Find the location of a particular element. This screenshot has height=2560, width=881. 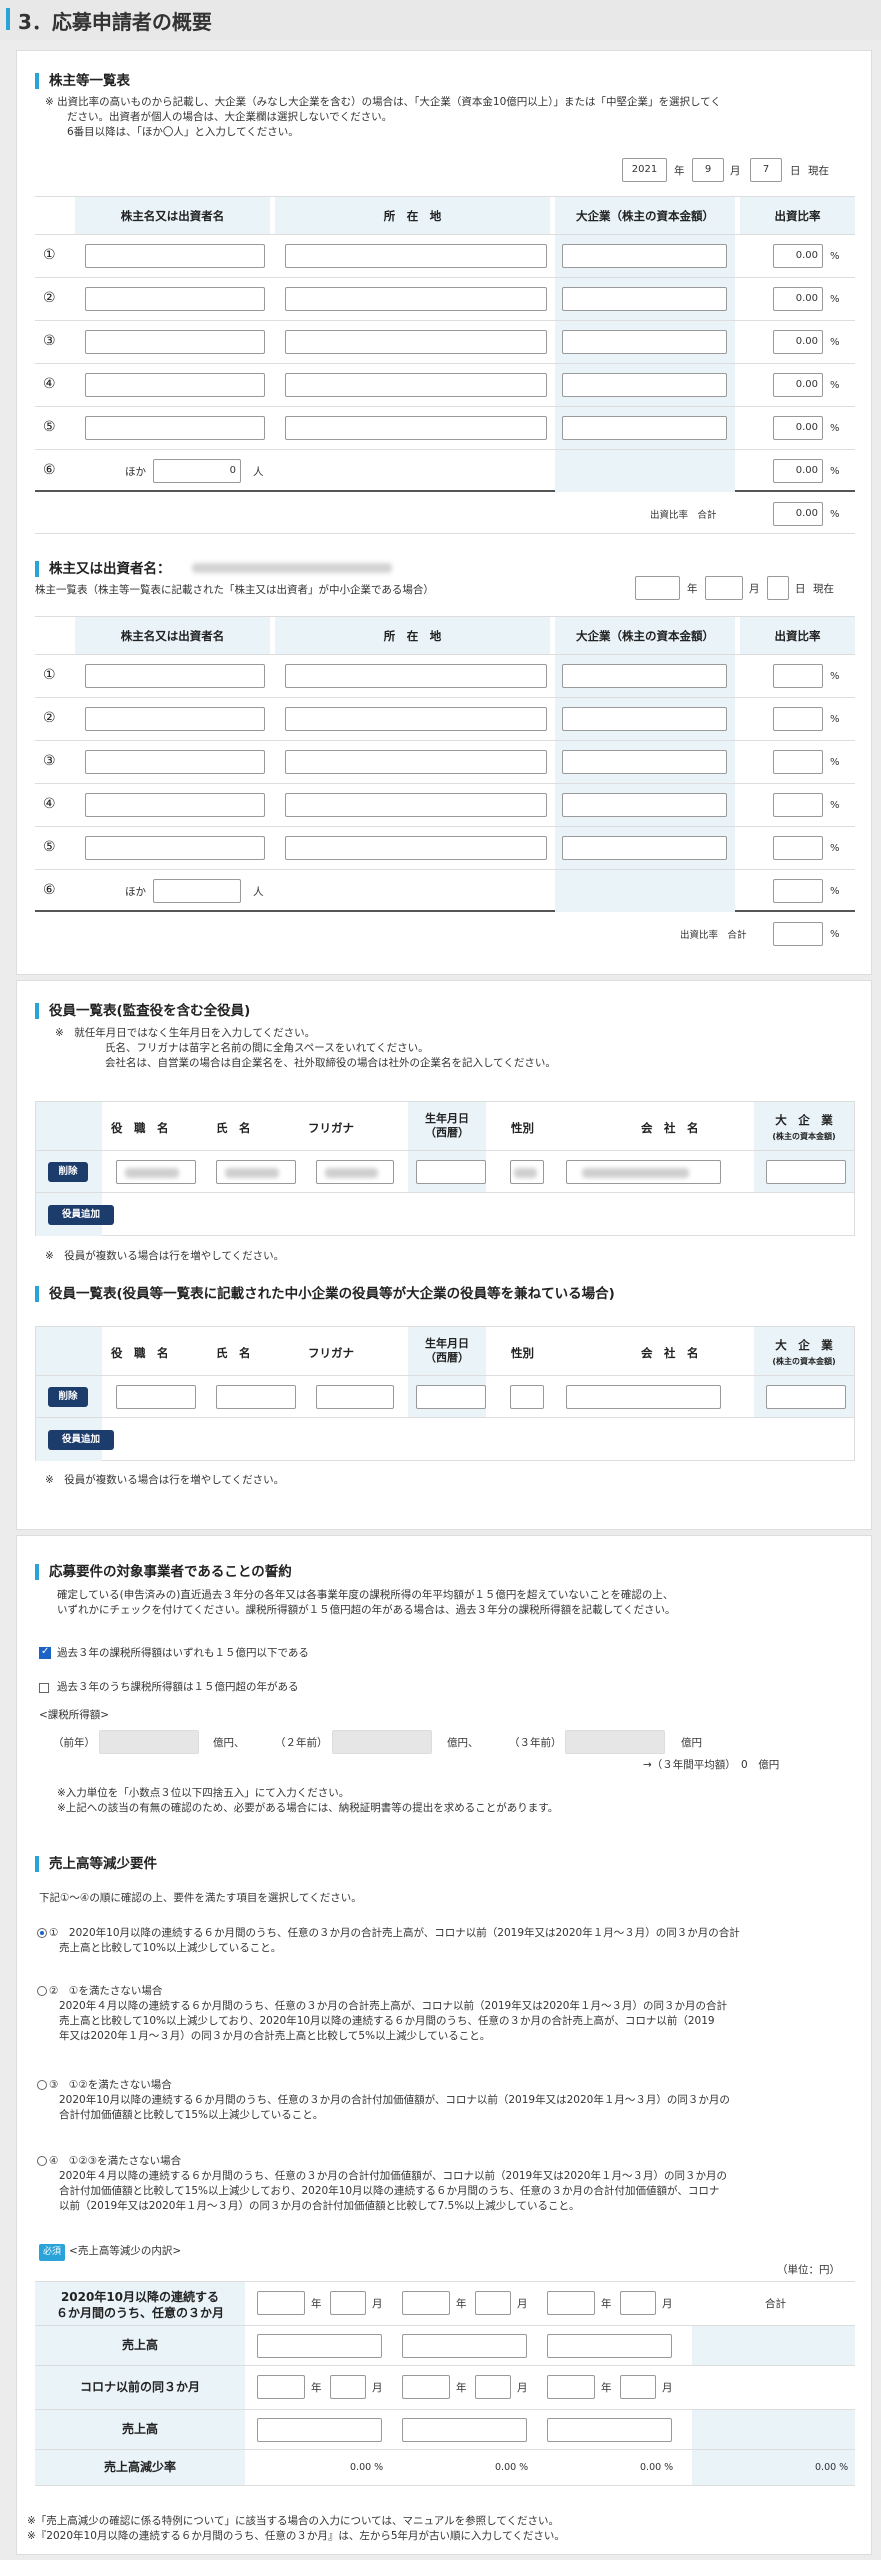

three-years-input is located at coordinates (615, 1742).